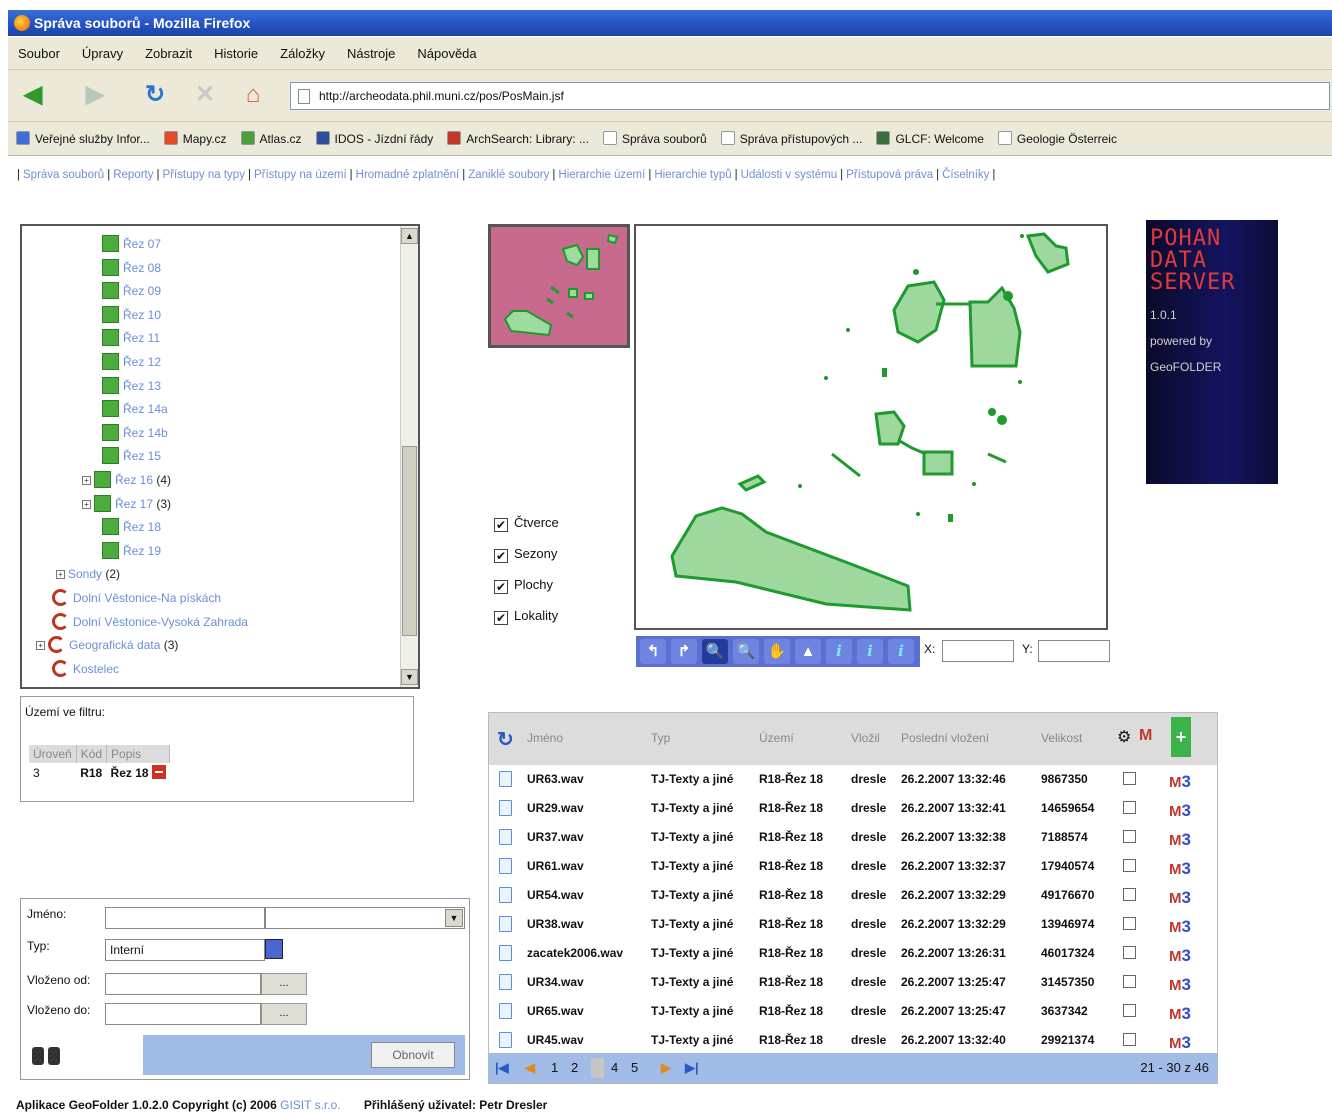 The width and height of the screenshot is (1332, 1115). Describe the element at coordinates (555, 982) in the screenshot. I see `cell-name: UR34.wav` at that location.